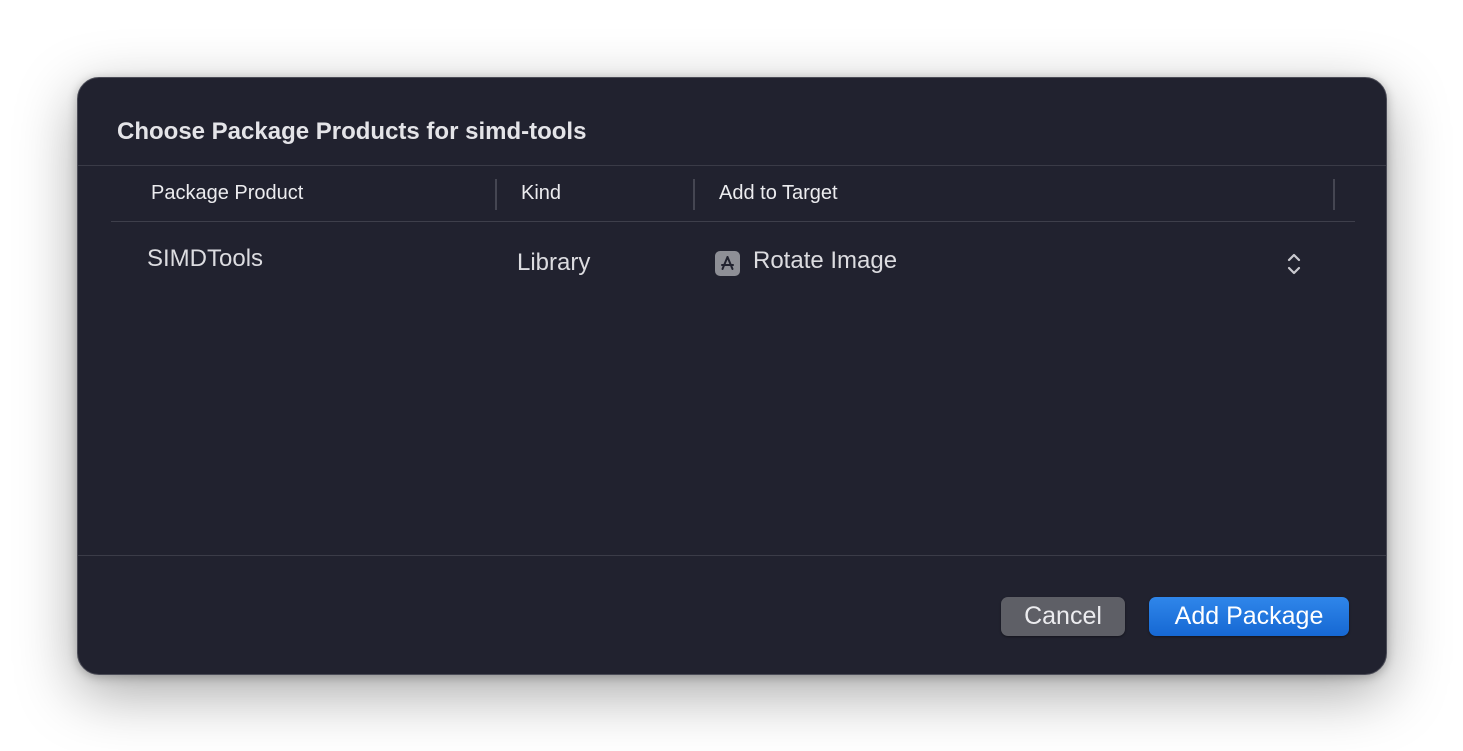 The image size is (1463, 751). I want to click on header-divider, so click(733, 221).